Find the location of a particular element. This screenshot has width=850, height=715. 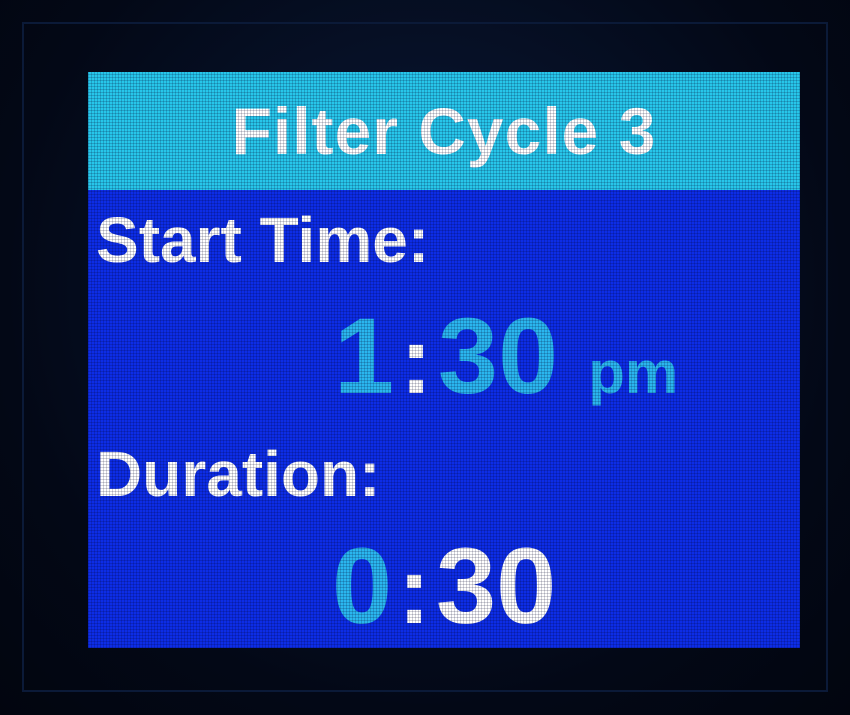

start-time-value: 1 : 30 pm is located at coordinates (506, 356).